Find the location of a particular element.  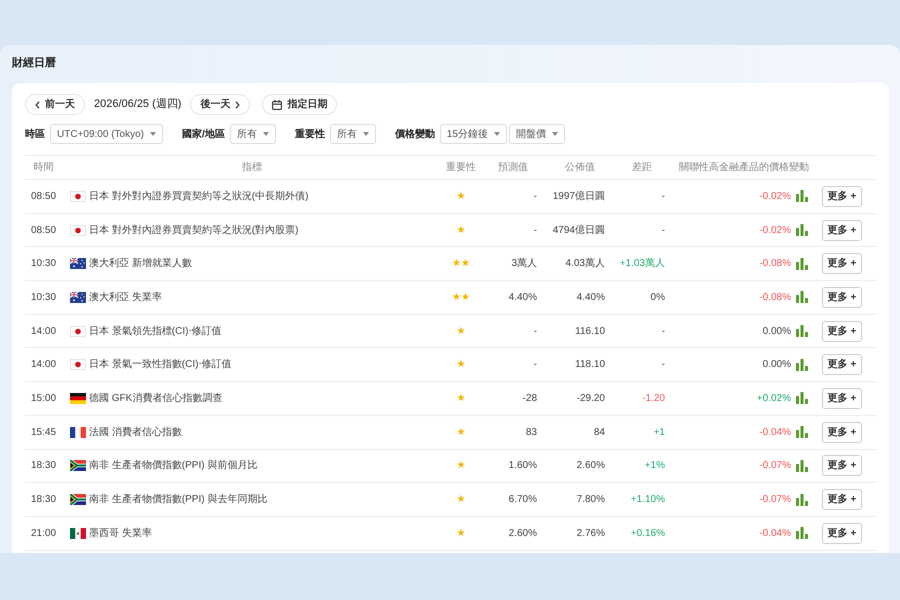

difference-cell: +1.10% is located at coordinates (642, 499).